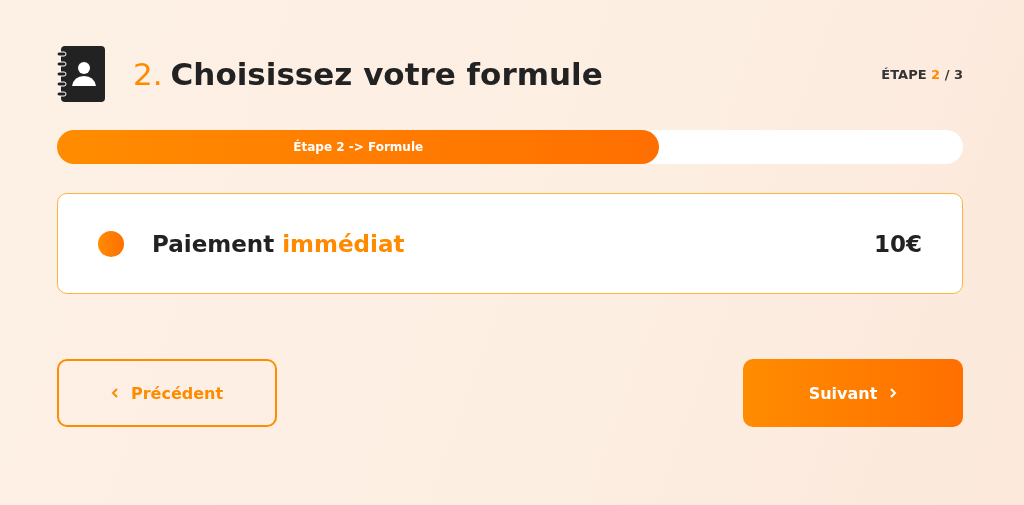  I want to click on chevron-right-icon, so click(893, 393).